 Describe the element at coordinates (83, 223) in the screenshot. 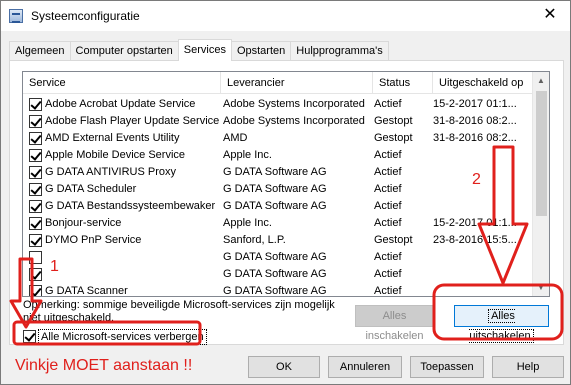

I see `service-name: Bonjour-service` at that location.